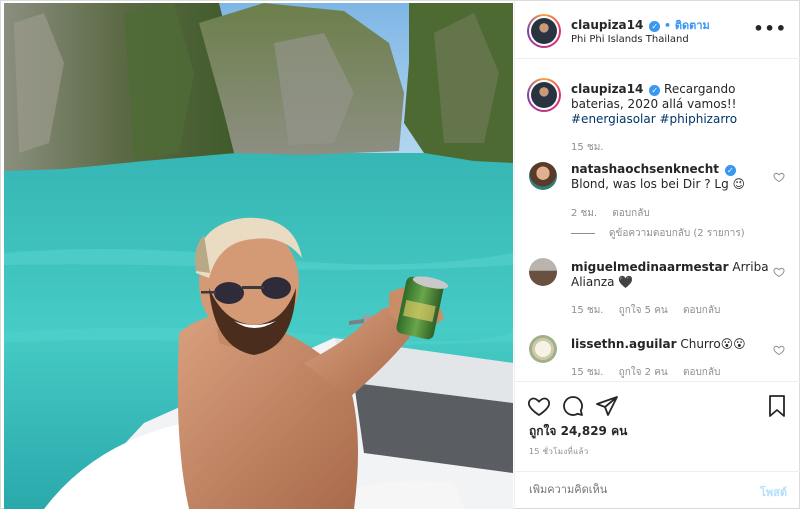 Image resolution: width=800 pixels, height=509 pixels. What do you see at coordinates (630, 39) in the screenshot?
I see `post-location: Phi Phi Islands Thailand` at bounding box center [630, 39].